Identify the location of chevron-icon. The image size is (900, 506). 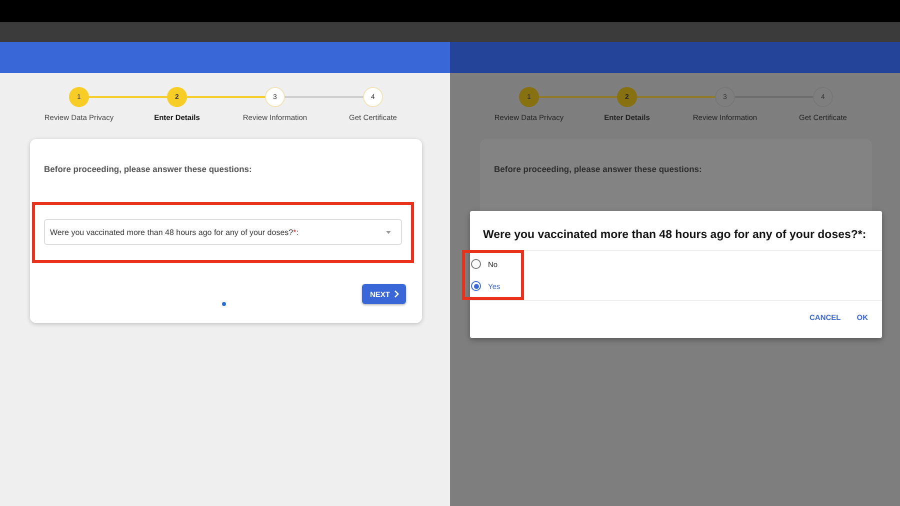
(396, 294).